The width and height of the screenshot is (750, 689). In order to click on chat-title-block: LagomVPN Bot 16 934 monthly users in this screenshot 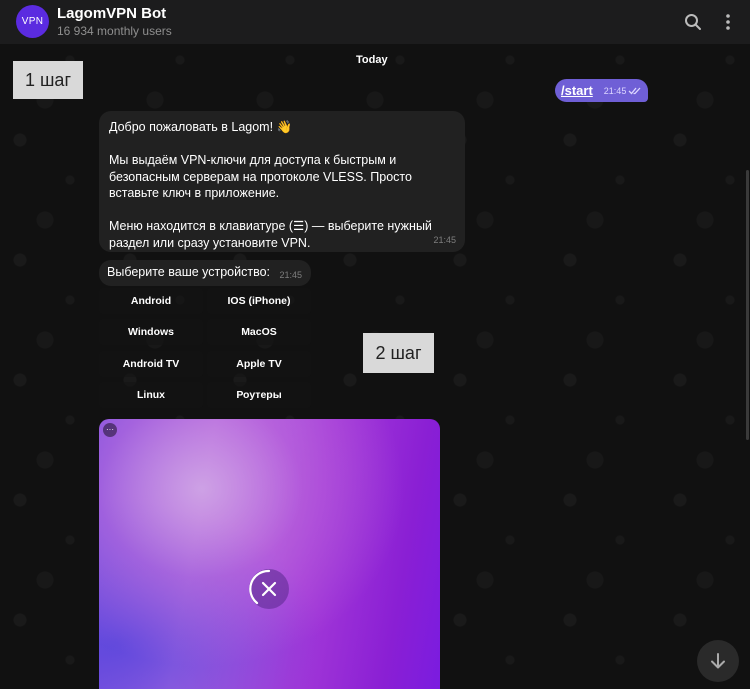, I will do `click(114, 22)`.